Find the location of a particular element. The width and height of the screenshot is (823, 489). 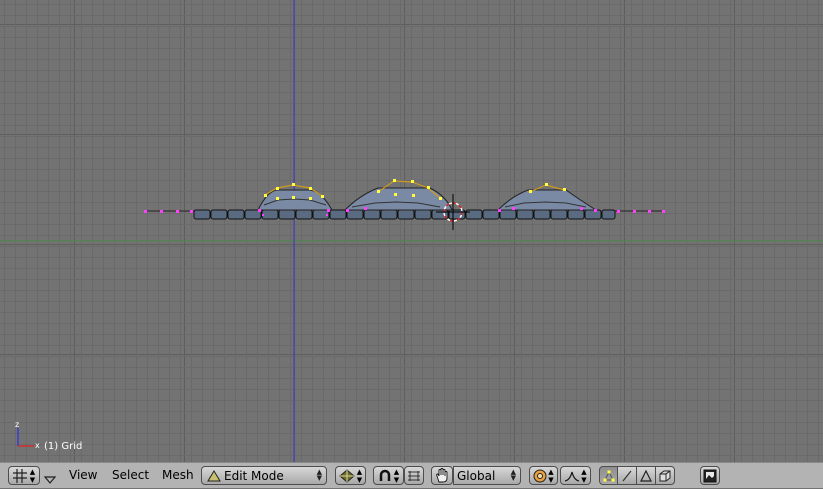

mode-selector: Edit Mode ▲ ▼ is located at coordinates (264, 475).